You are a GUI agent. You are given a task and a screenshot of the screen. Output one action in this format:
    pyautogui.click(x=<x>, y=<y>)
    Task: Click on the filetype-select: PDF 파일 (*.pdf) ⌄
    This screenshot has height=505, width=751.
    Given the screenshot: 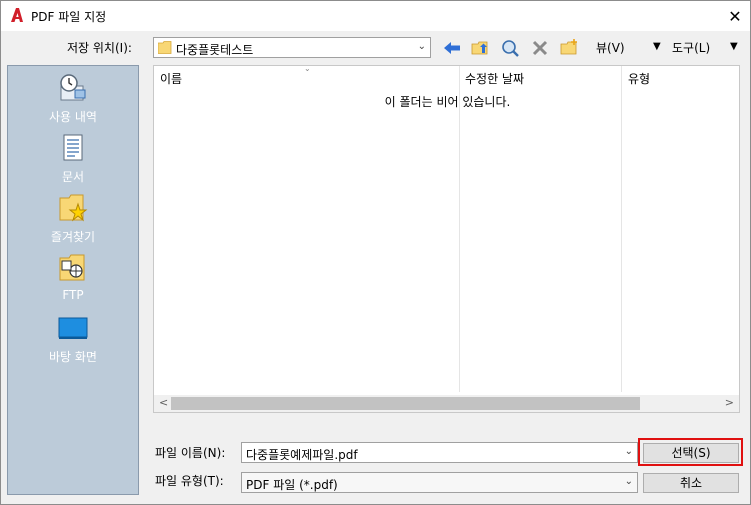 What is the action you would take?
    pyautogui.click(x=439, y=482)
    